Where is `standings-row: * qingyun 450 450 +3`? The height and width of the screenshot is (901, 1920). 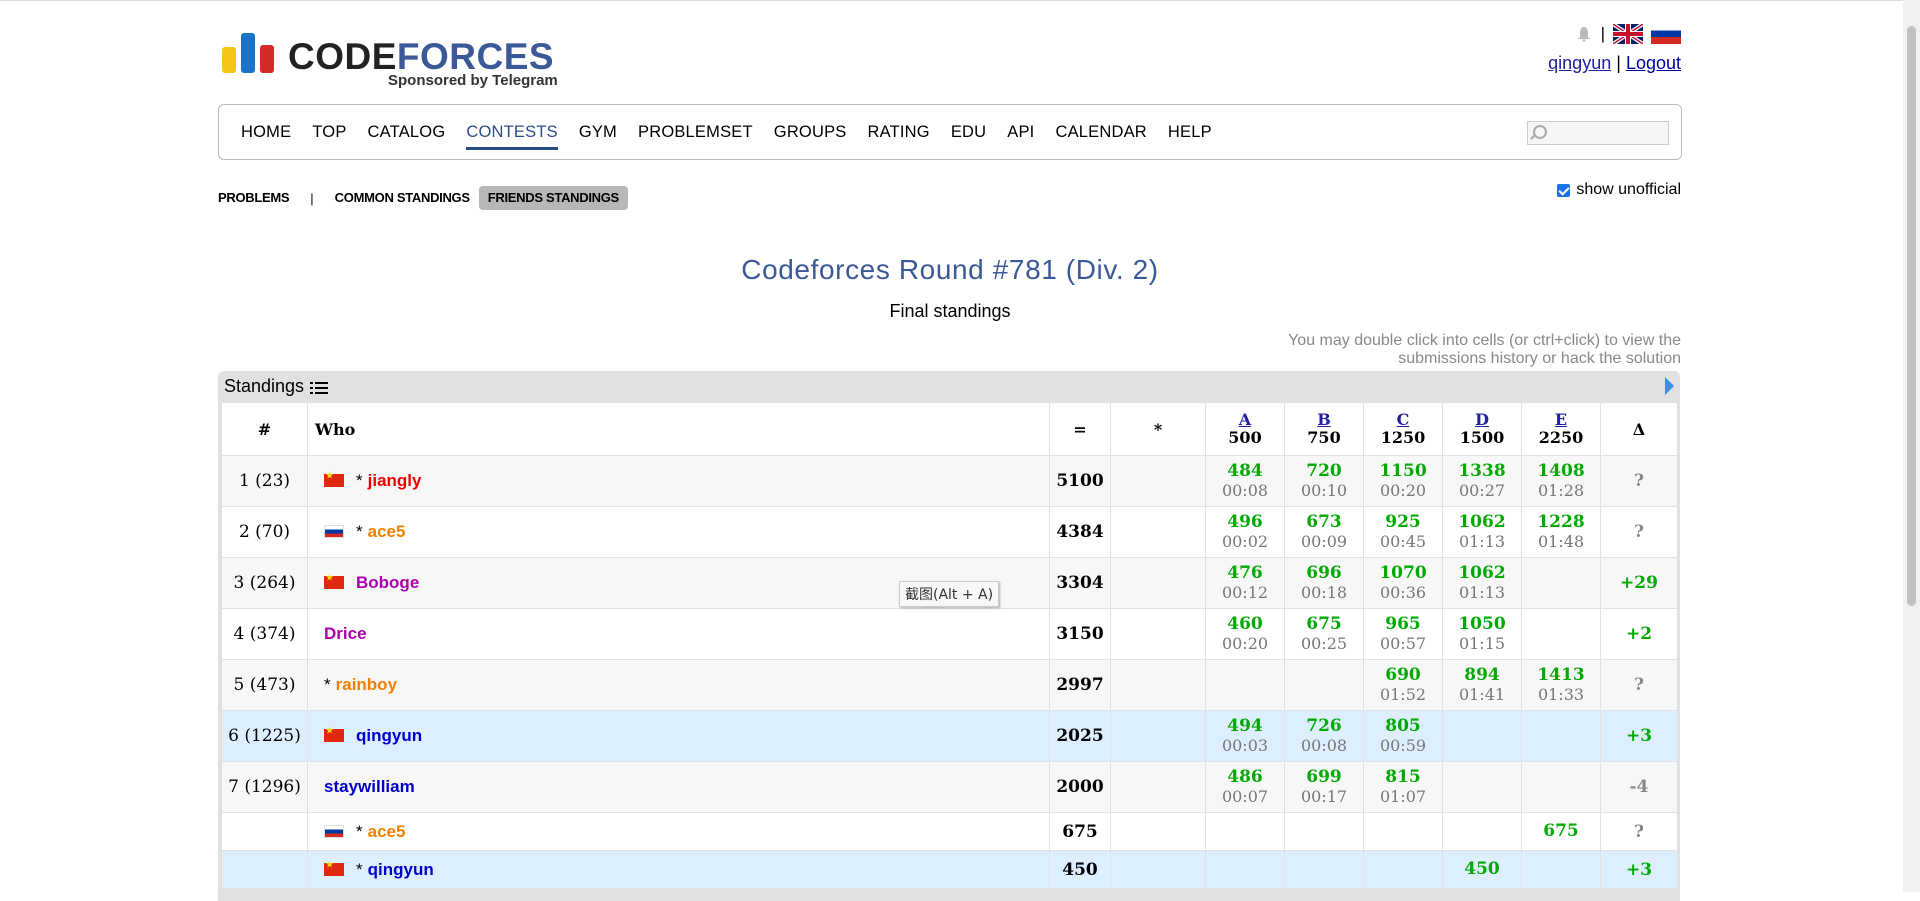
standings-row: * qingyun 450 450 +3 is located at coordinates (949, 869).